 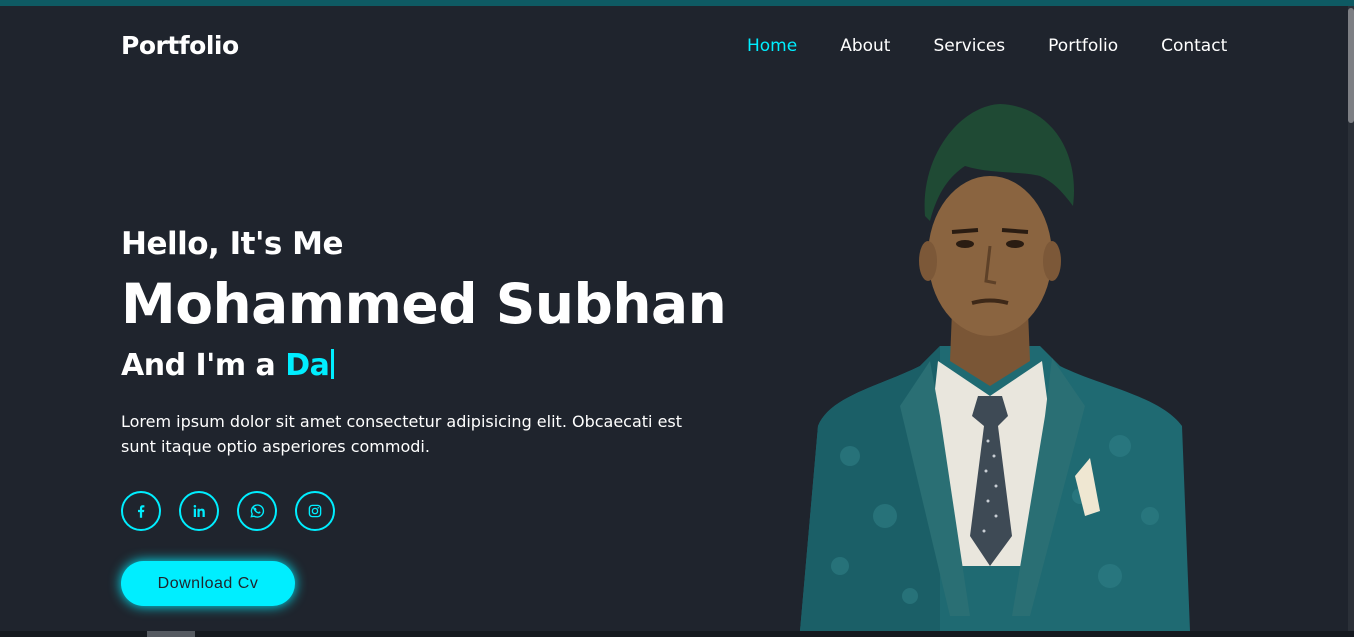 What do you see at coordinates (171, 634) in the screenshot?
I see `horizontal-scrollbar-thumb` at bounding box center [171, 634].